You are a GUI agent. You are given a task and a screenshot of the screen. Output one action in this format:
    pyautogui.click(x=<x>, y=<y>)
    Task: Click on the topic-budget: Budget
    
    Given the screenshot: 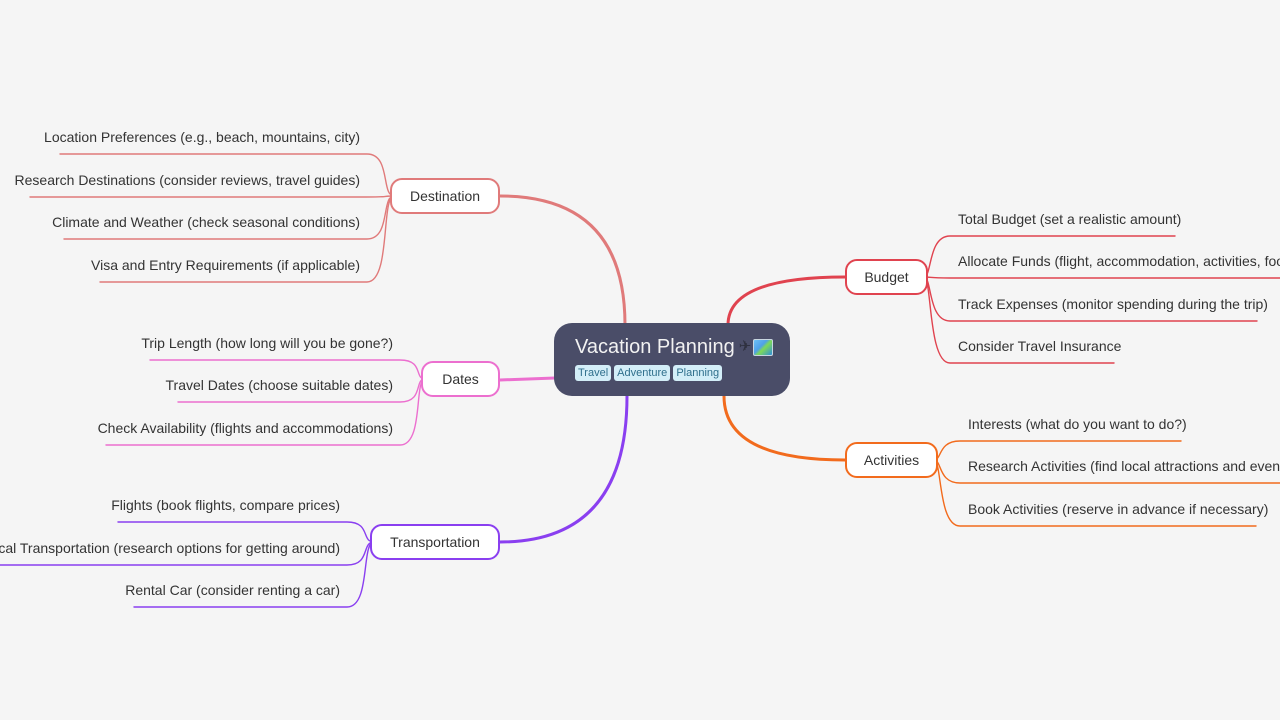 What is the action you would take?
    pyautogui.click(x=886, y=277)
    